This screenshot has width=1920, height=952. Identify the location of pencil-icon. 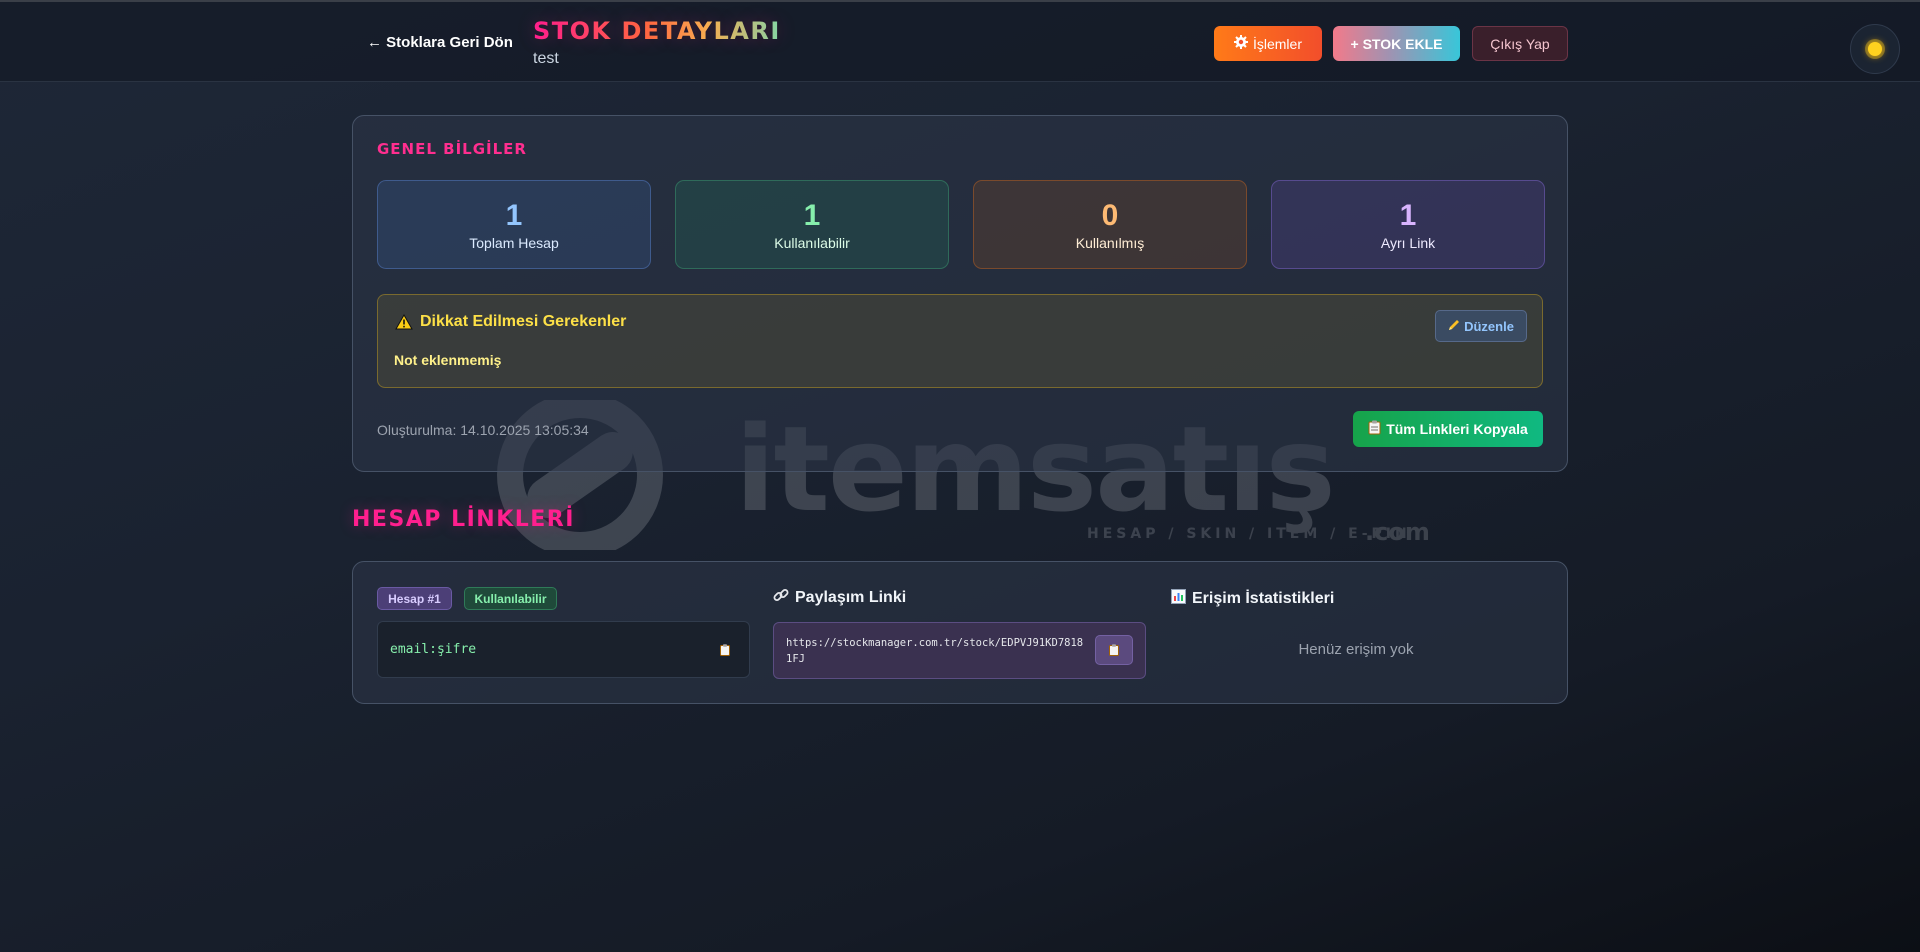
(1454, 326).